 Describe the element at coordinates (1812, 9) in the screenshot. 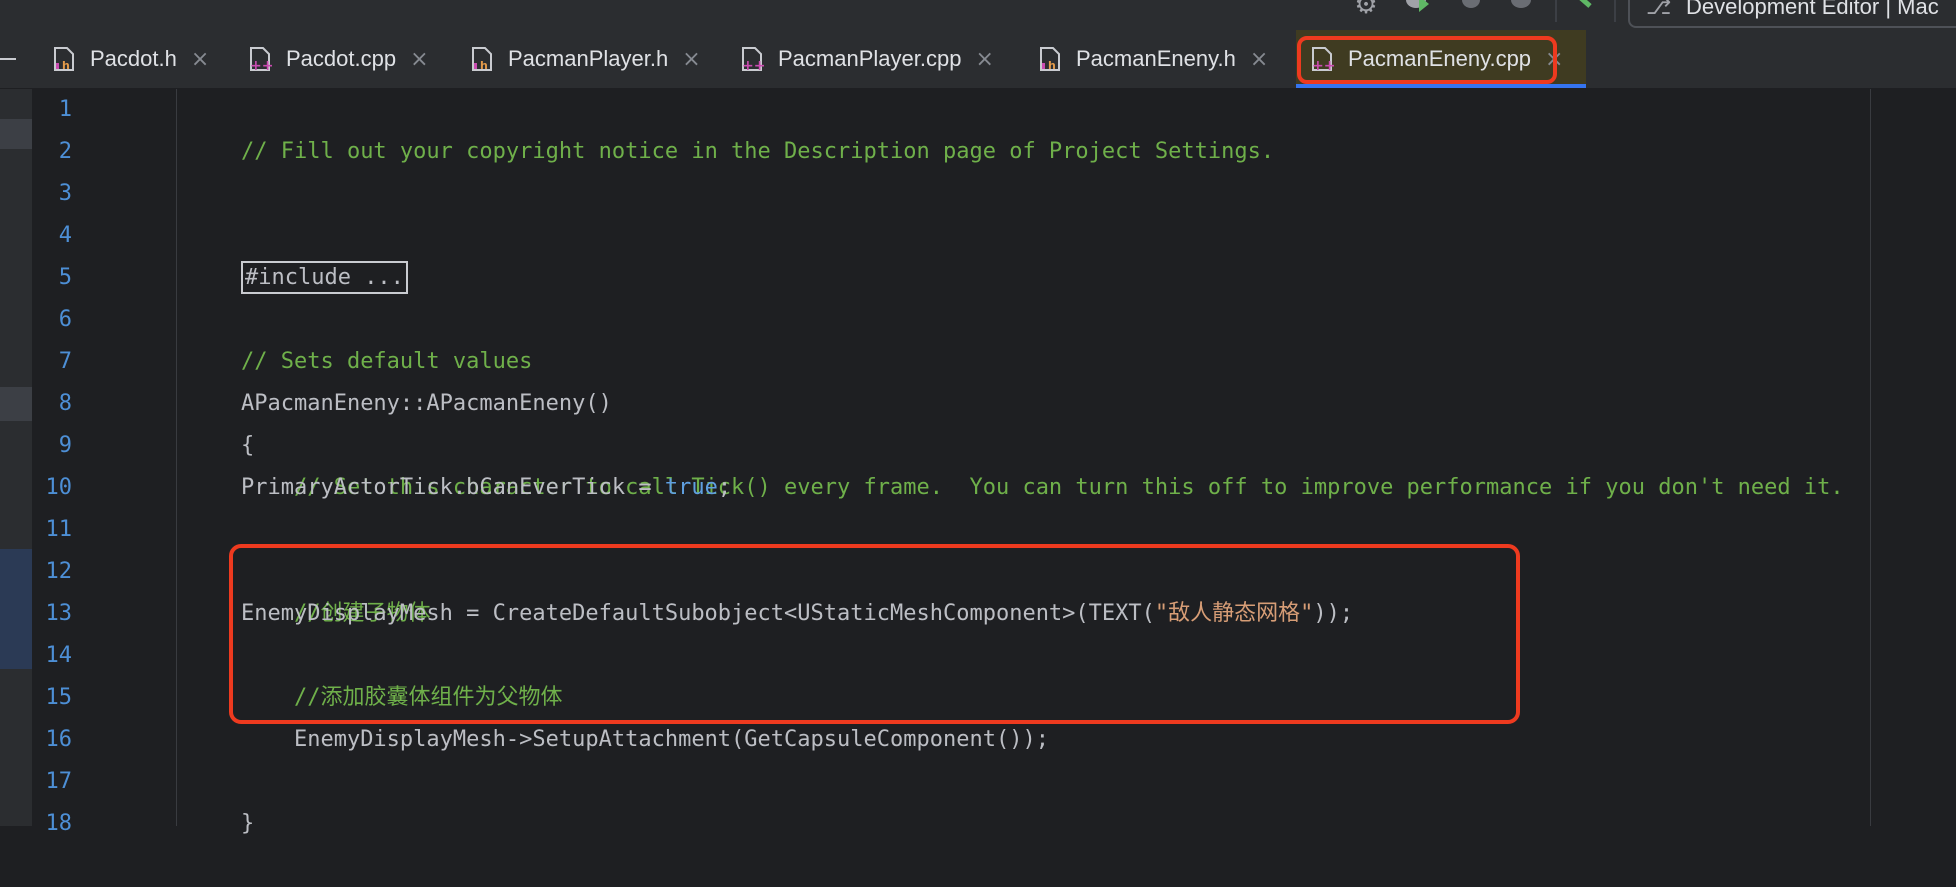

I see `run-configuration-label: Development Editor | Mac` at that location.